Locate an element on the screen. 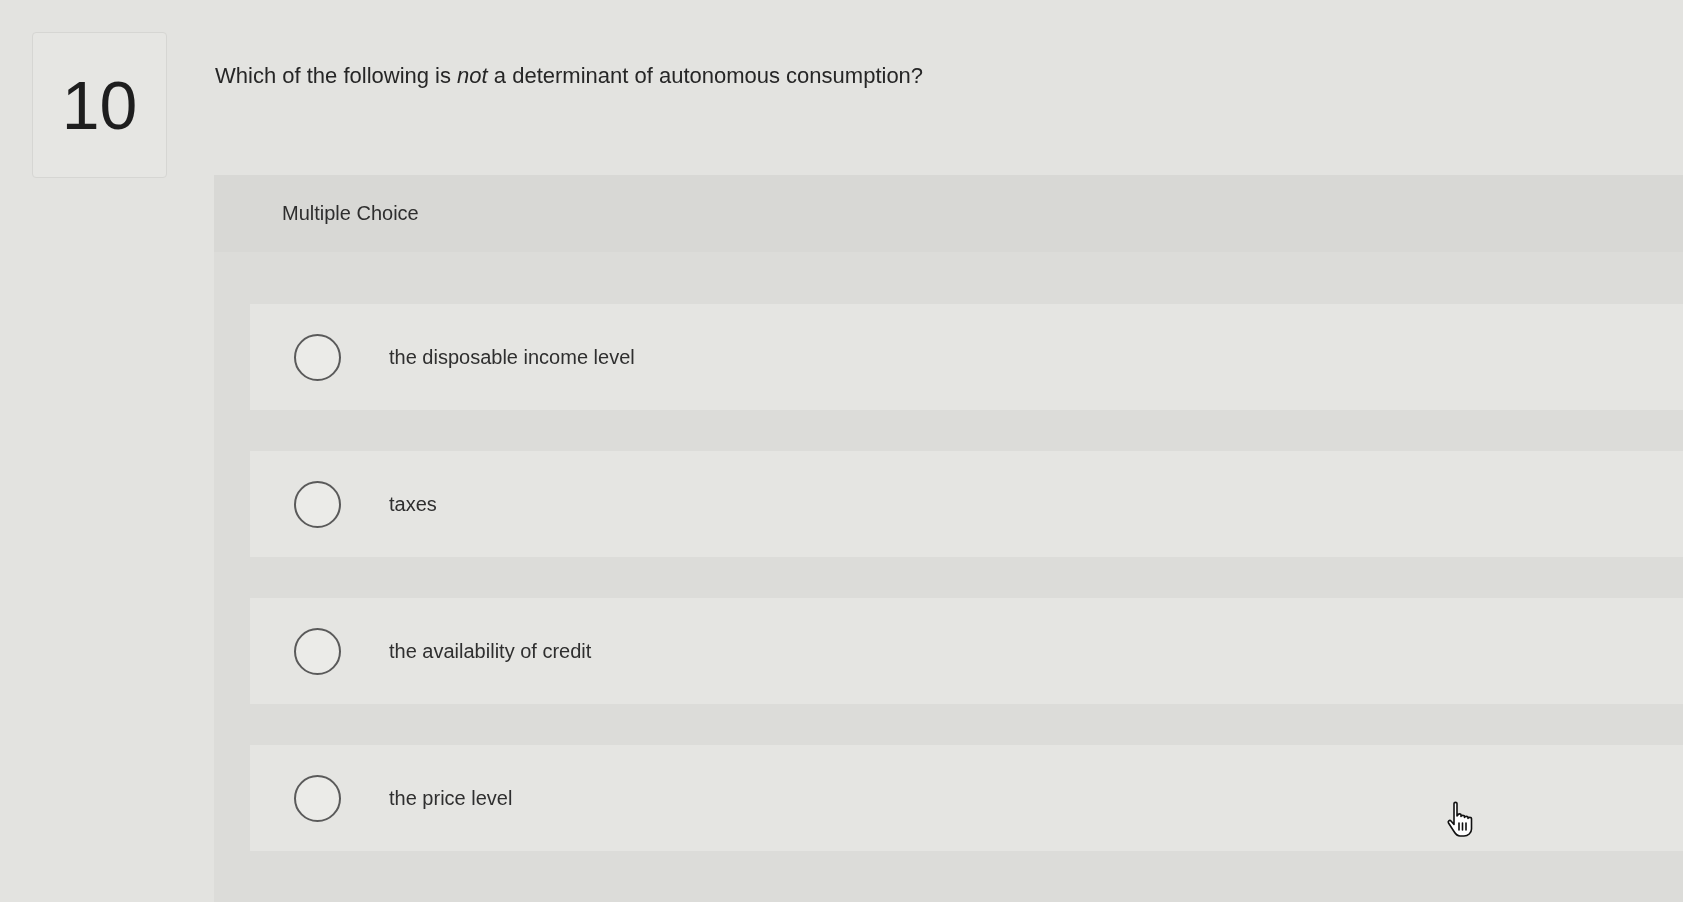 The height and width of the screenshot is (902, 1683). question-text: Which of the following is not a determinant of autonomous consumption? is located at coordinates (570, 76).